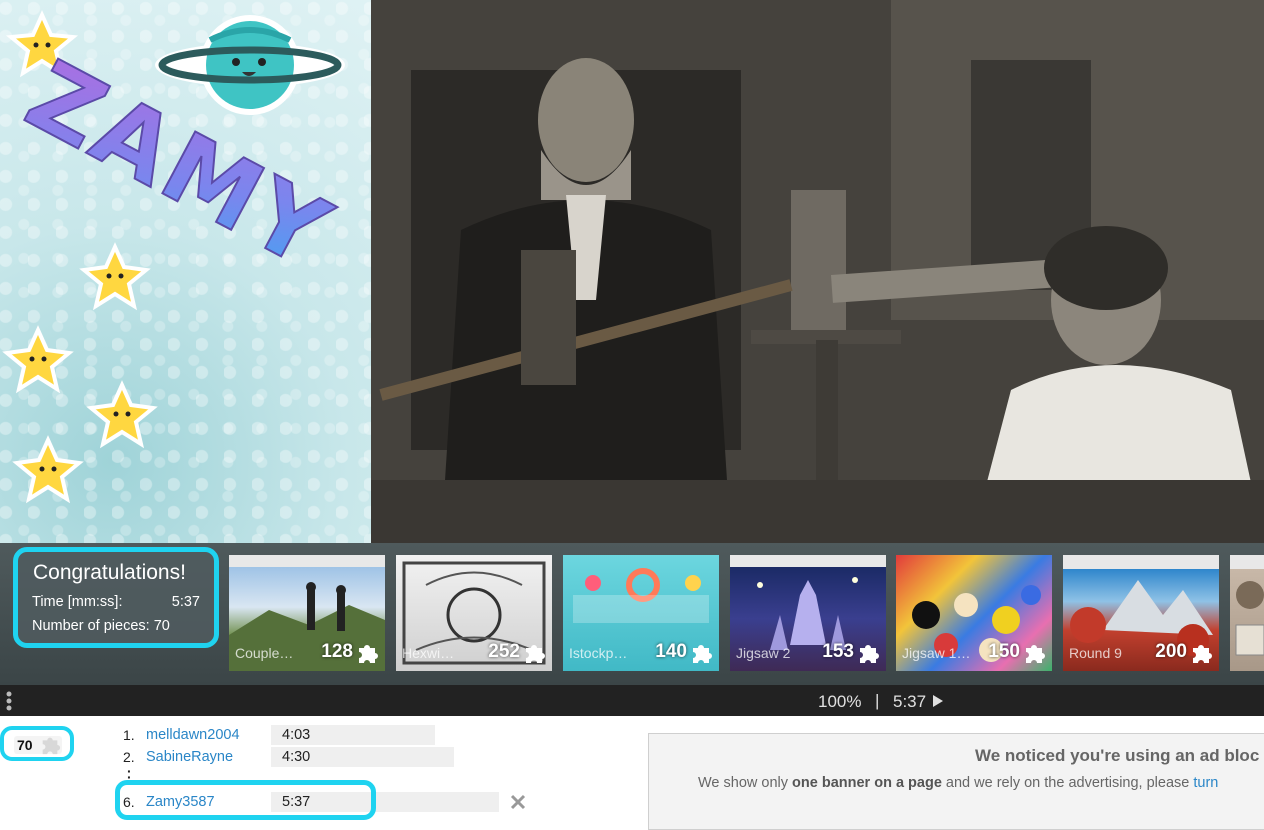 The height and width of the screenshot is (830, 1264). Describe the element at coordinates (839, 702) in the screenshot. I see `zoom-level: 100%` at that location.